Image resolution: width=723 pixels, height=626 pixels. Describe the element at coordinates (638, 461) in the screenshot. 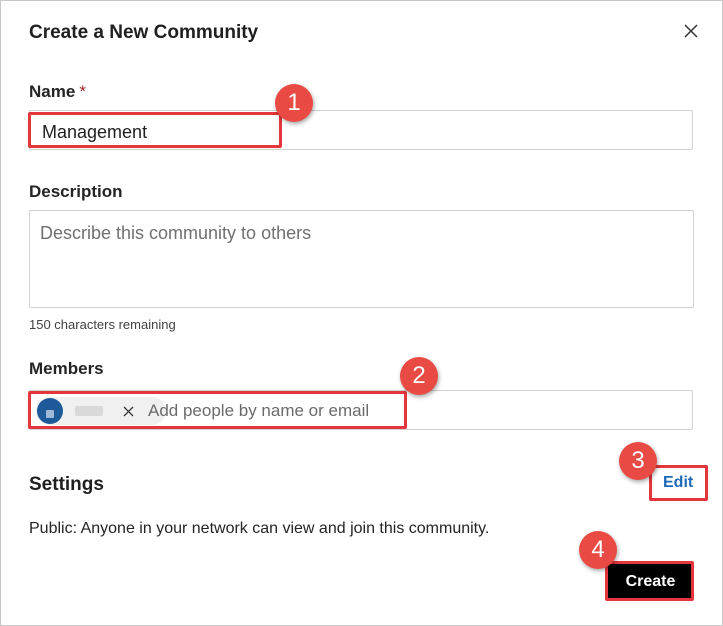

I see `annotation-badge-3: 3` at that location.